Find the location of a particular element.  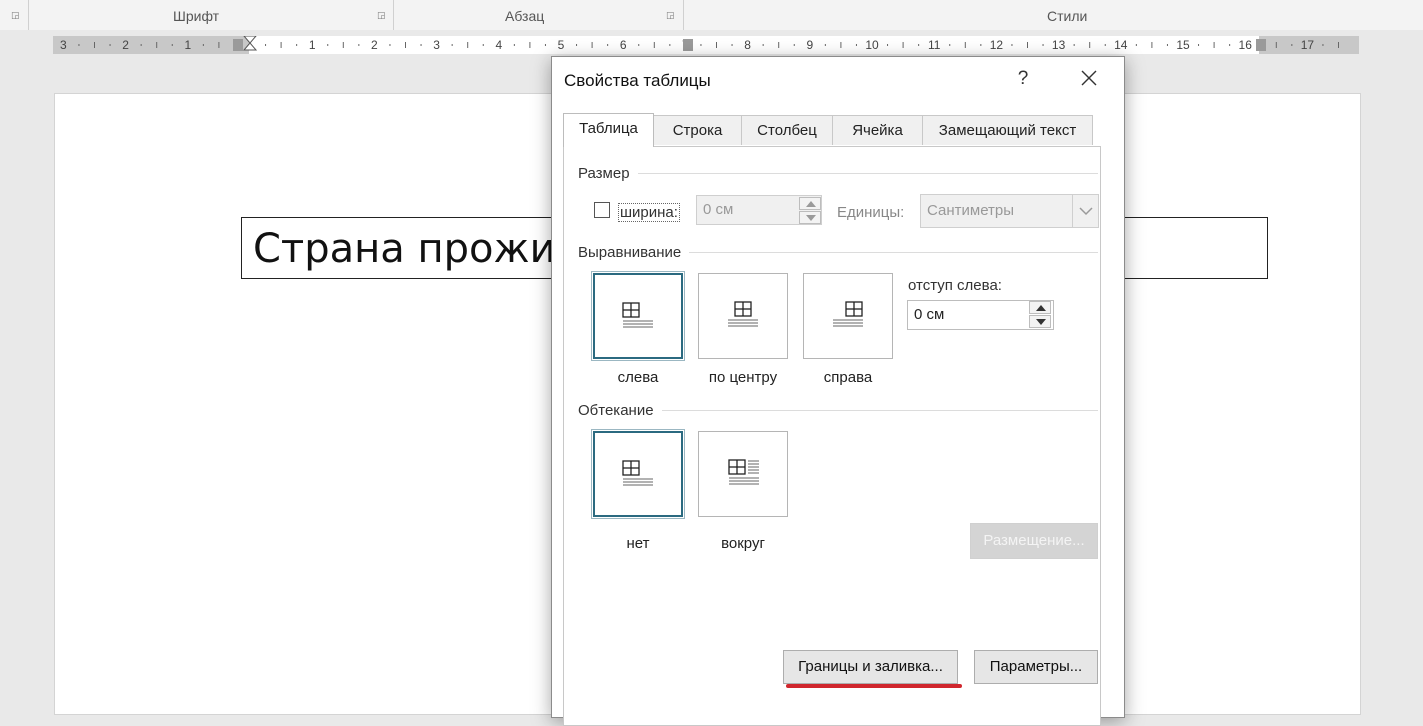

indent-spinner is located at coordinates (1040, 315).